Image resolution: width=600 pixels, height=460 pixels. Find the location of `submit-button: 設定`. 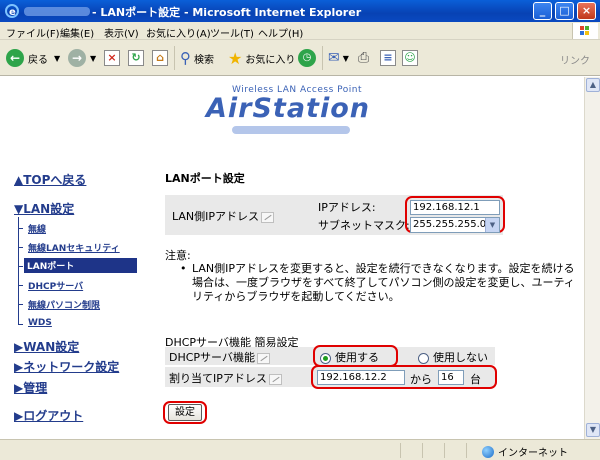

submit-button: 設定 is located at coordinates (185, 412).